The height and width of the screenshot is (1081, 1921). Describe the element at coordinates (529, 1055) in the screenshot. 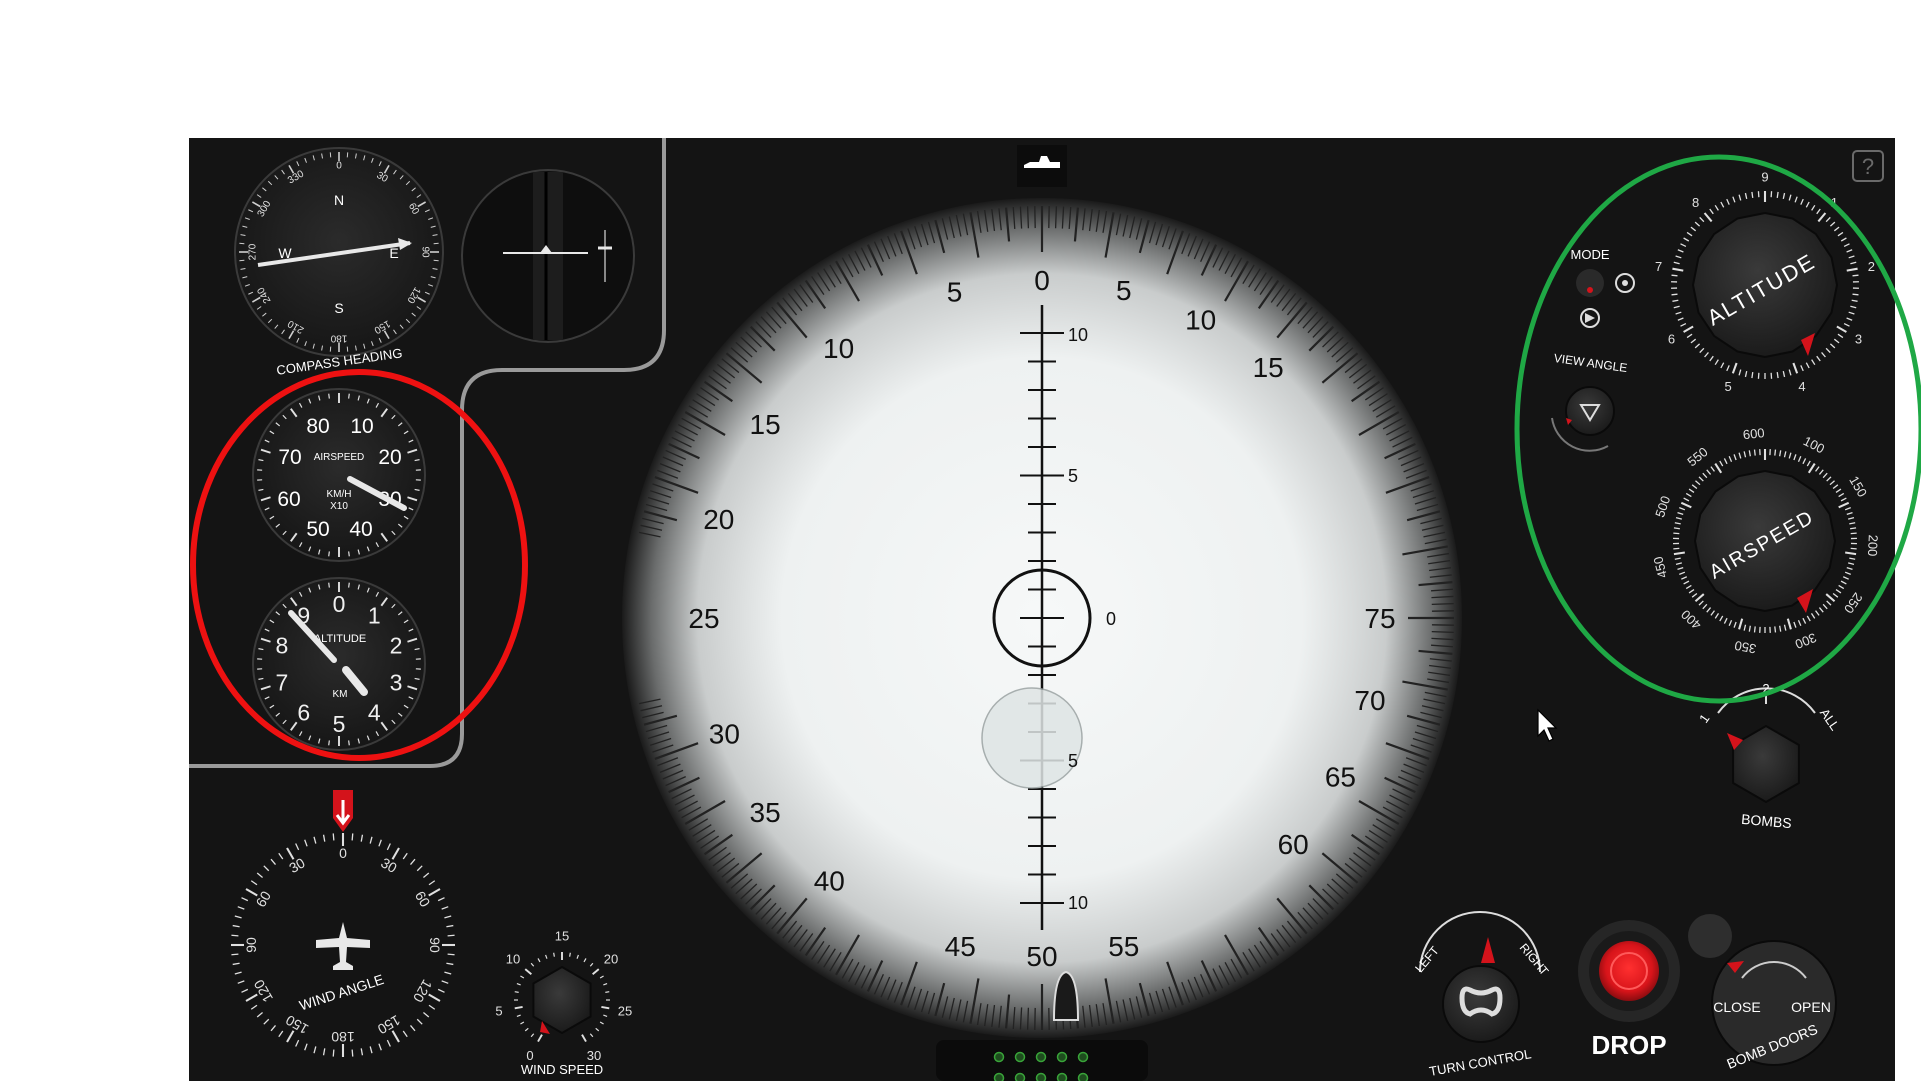

I see `wind-speed-number-0: 0` at that location.